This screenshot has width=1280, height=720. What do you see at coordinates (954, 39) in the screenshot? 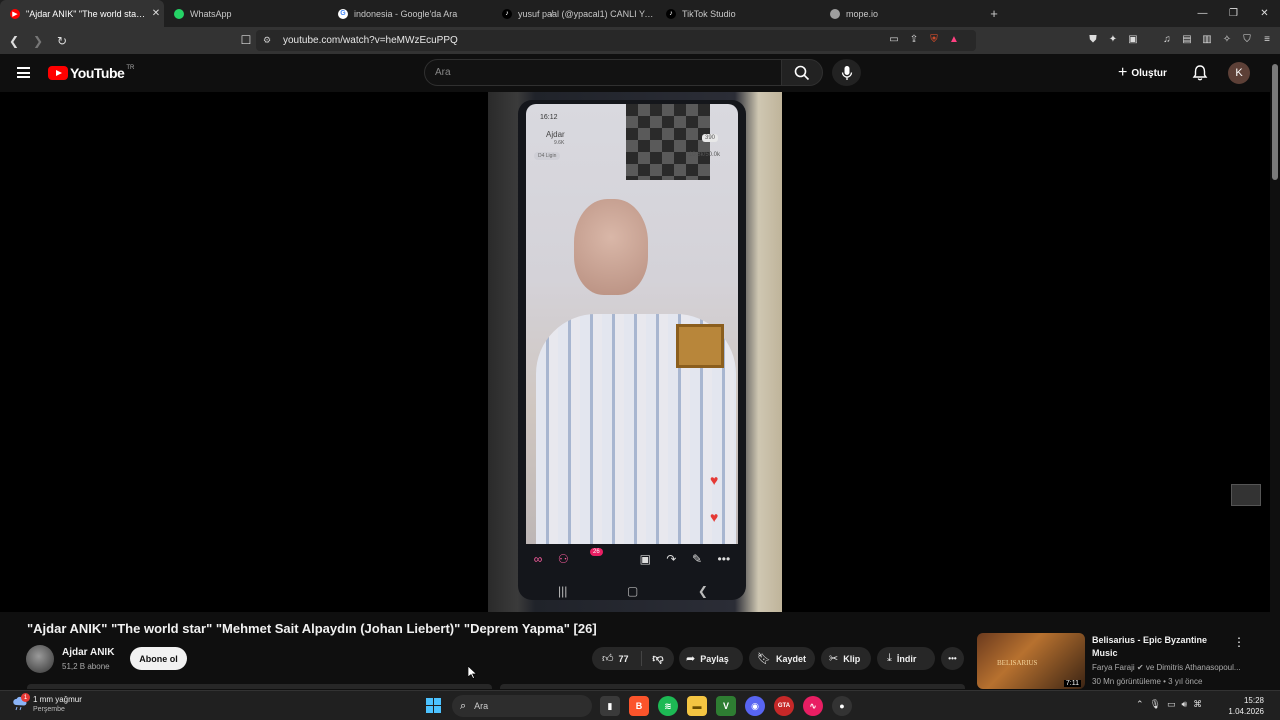
I see `brave-rewards-icon: ▲` at bounding box center [954, 39].